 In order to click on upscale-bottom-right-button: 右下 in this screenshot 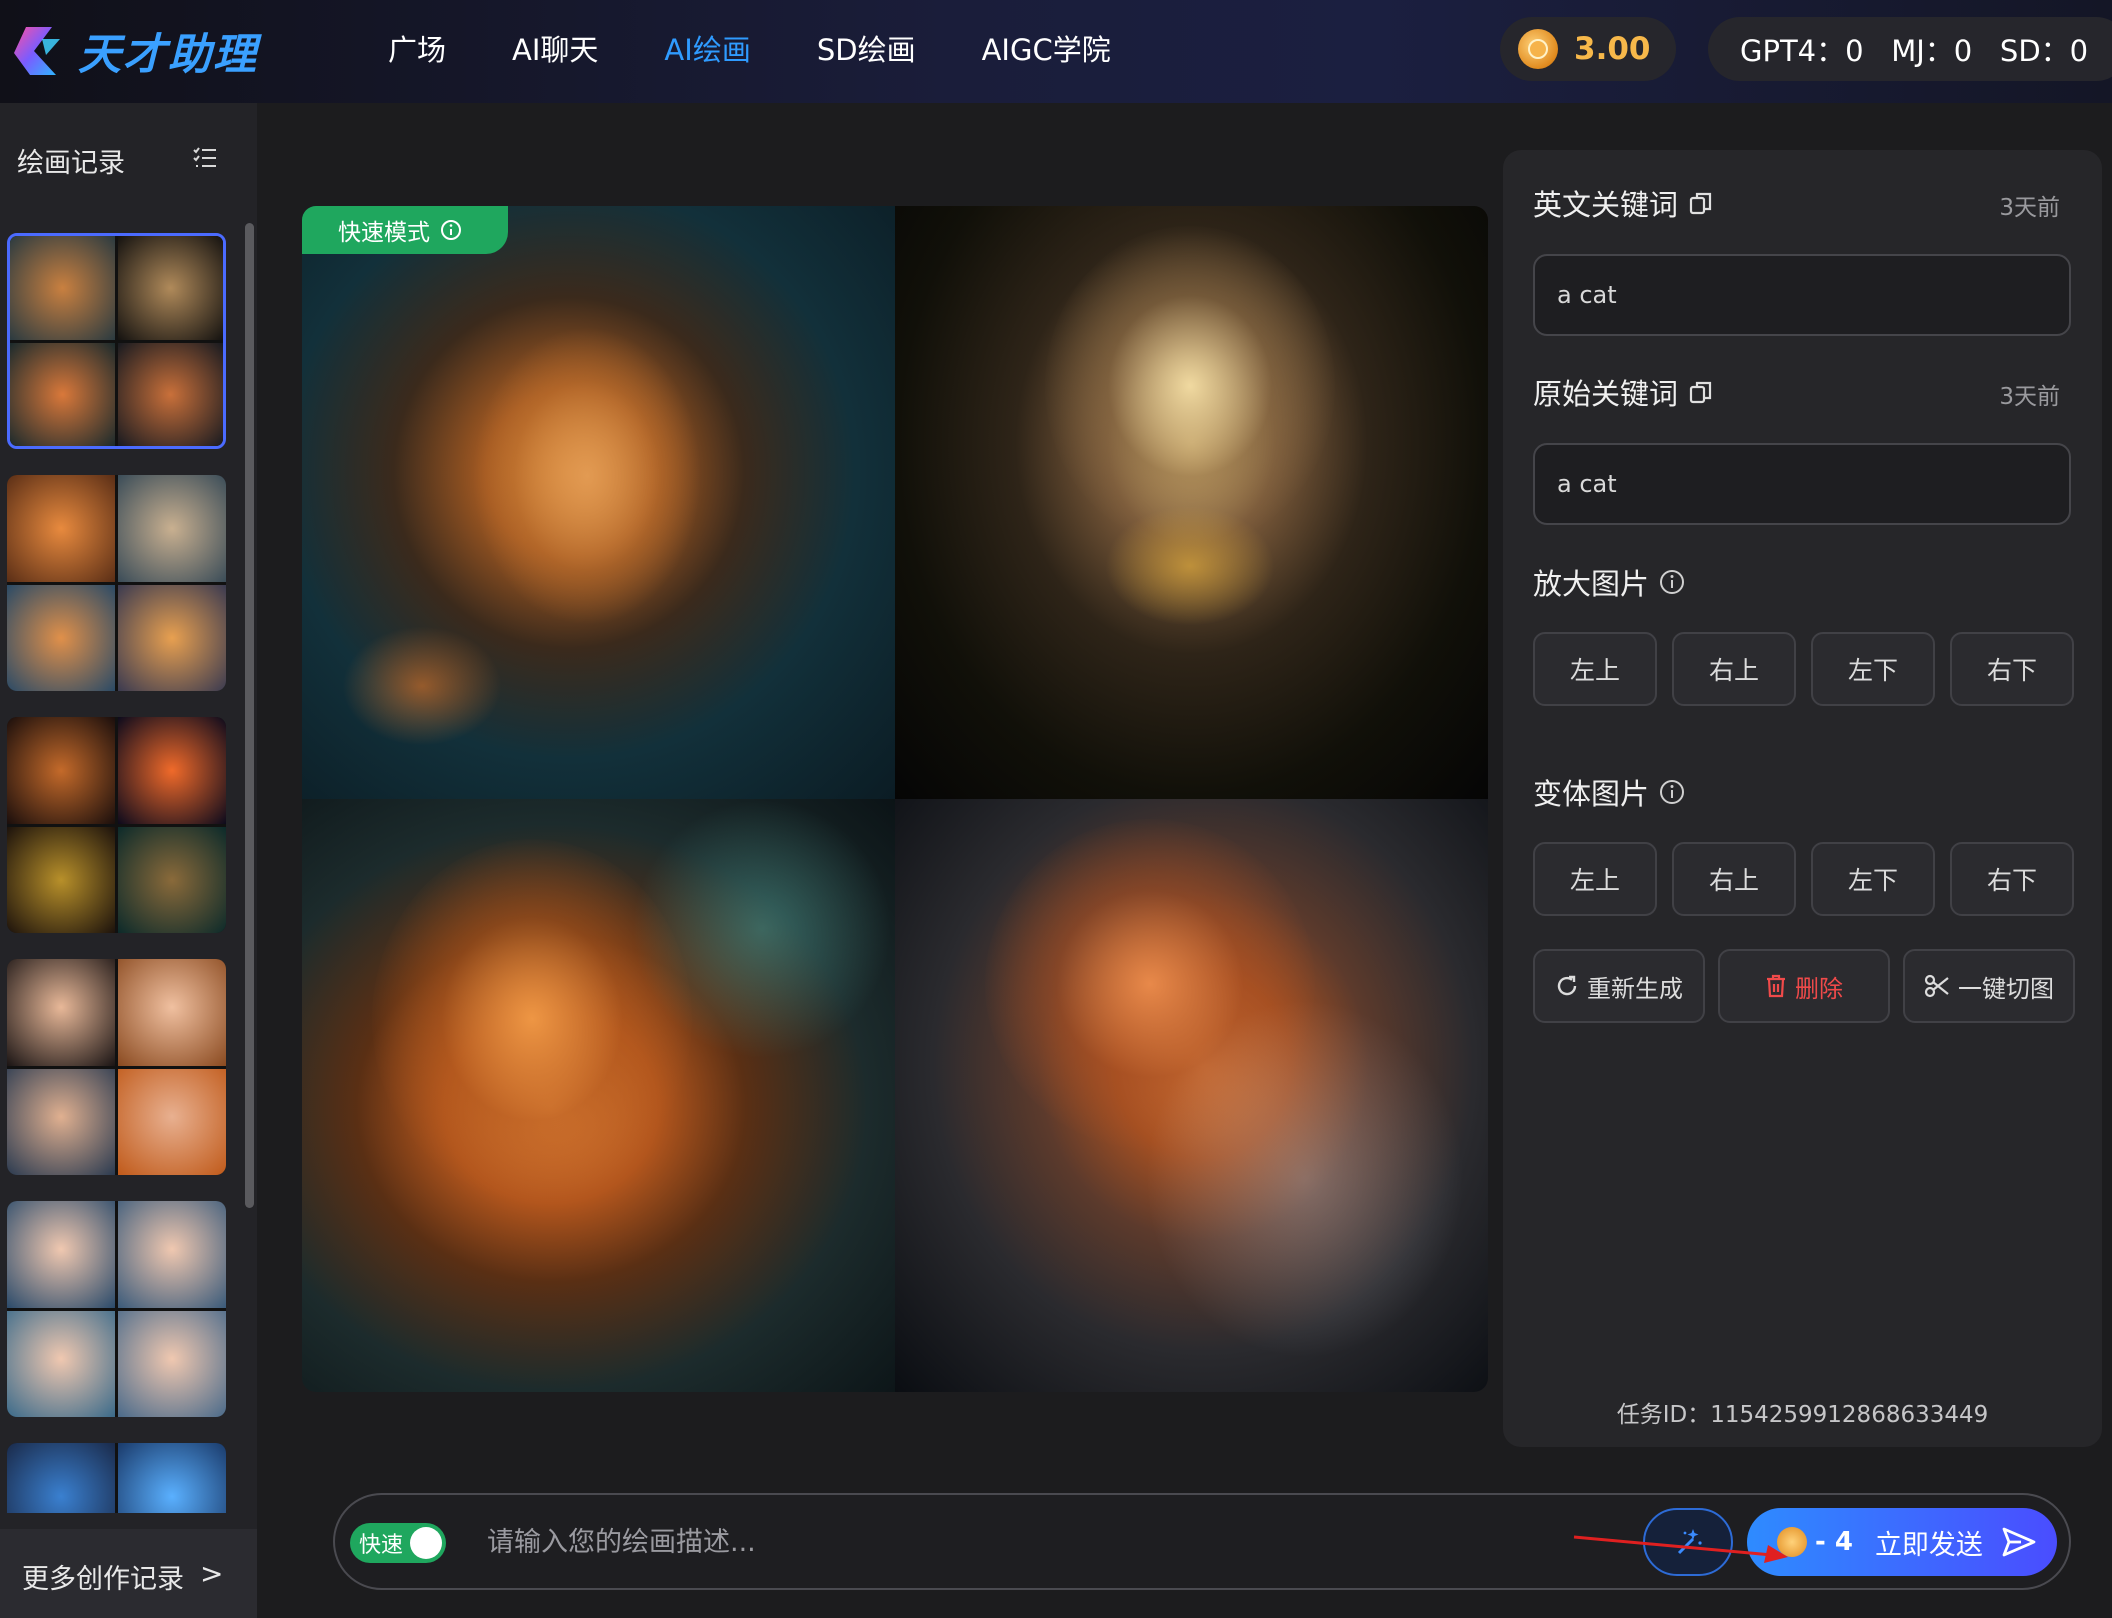, I will do `click(2012, 669)`.